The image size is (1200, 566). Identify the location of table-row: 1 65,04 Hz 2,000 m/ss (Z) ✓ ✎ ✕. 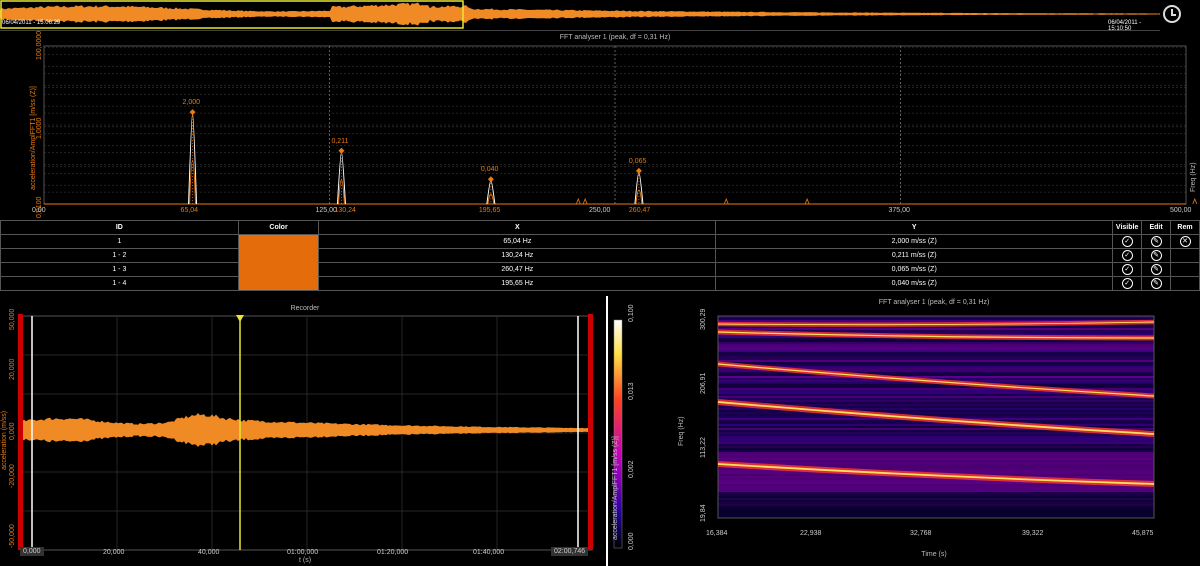
(600, 262).